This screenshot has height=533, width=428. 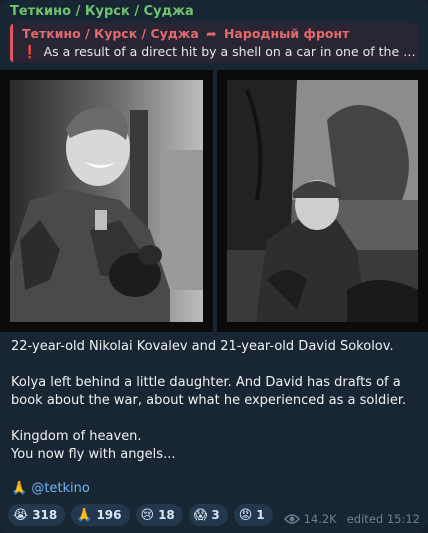 What do you see at coordinates (291, 519) in the screenshot?
I see `eye-icon` at bounding box center [291, 519].